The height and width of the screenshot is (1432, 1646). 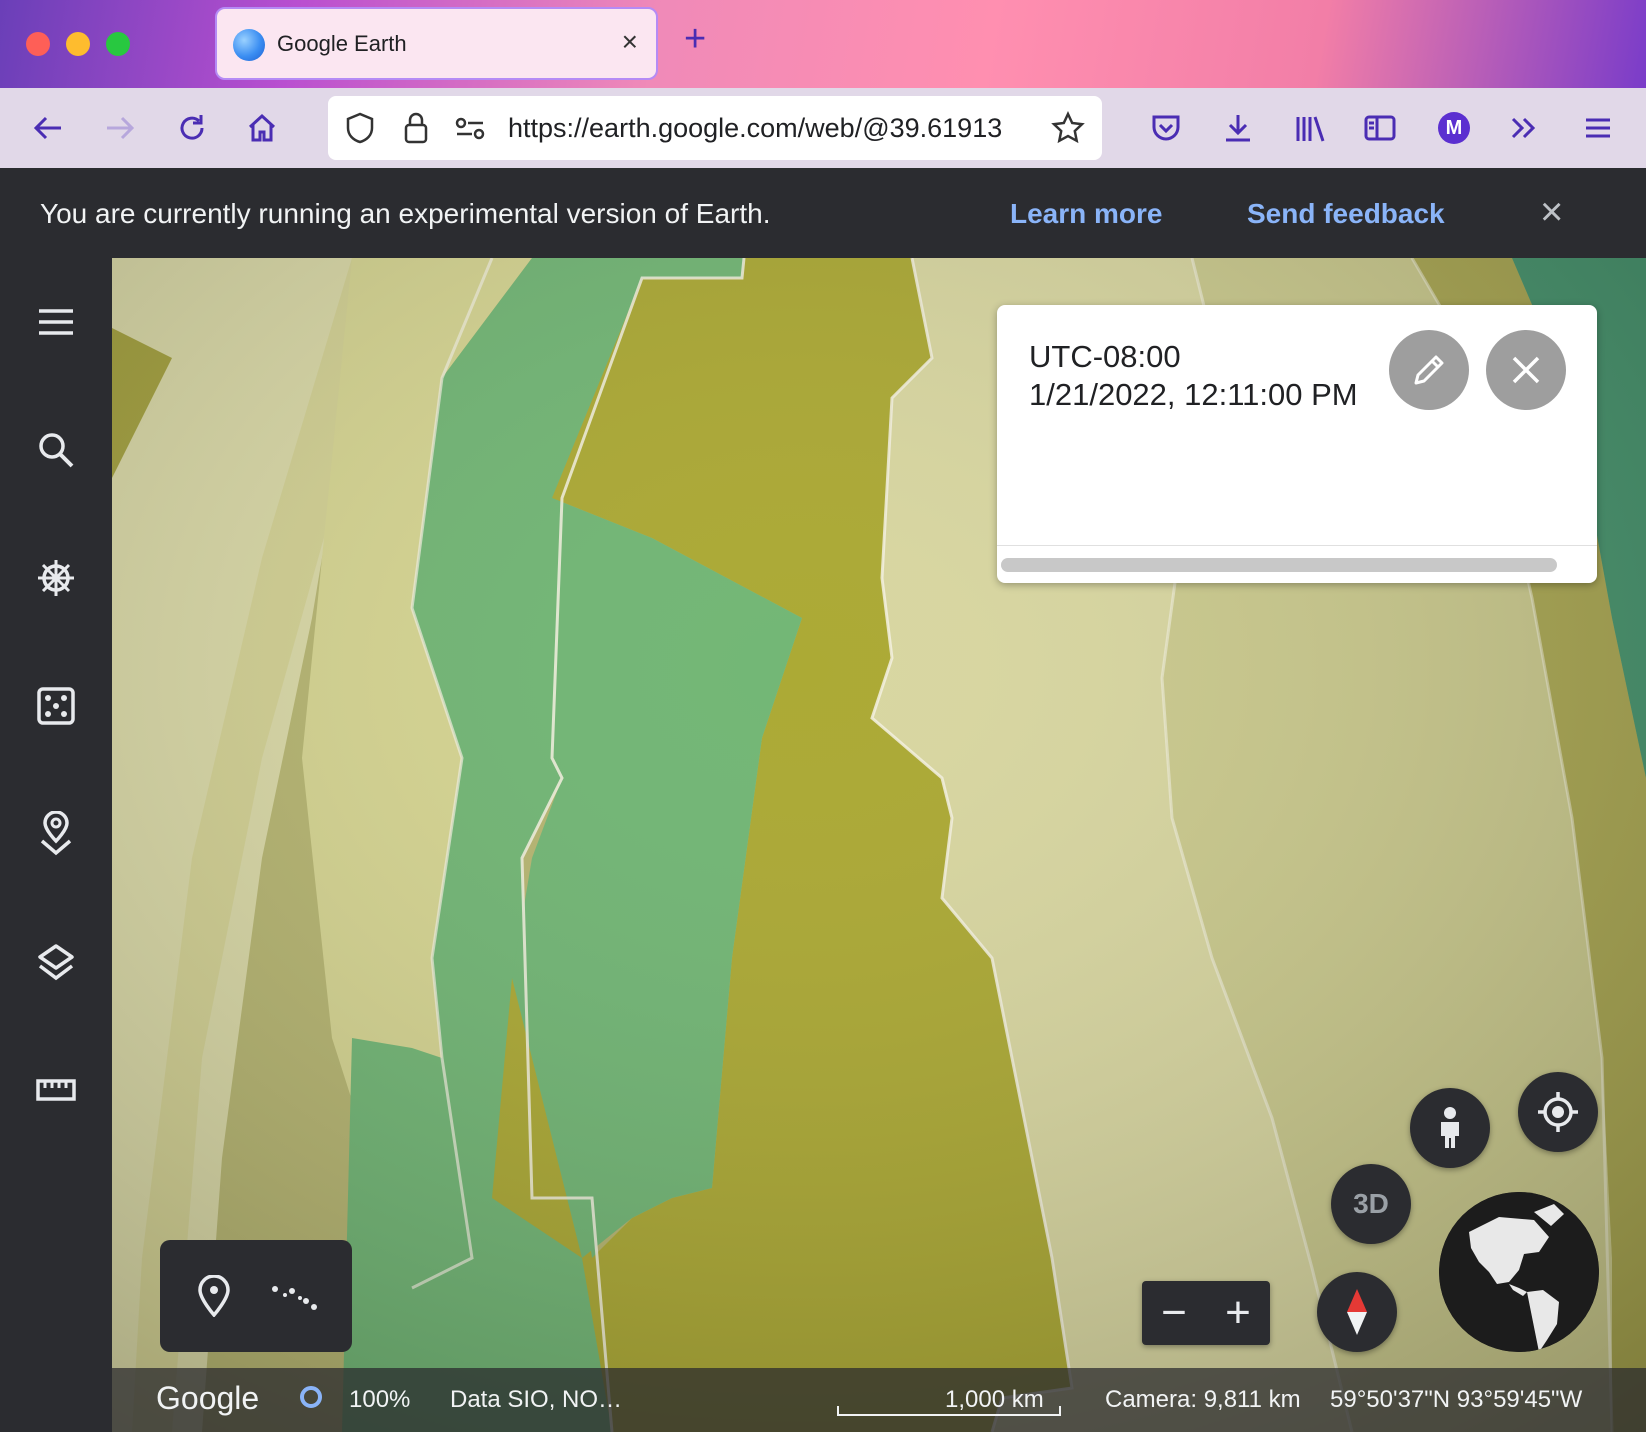 I want to click on sidebar-toggle-icon, so click(x=1380, y=128).